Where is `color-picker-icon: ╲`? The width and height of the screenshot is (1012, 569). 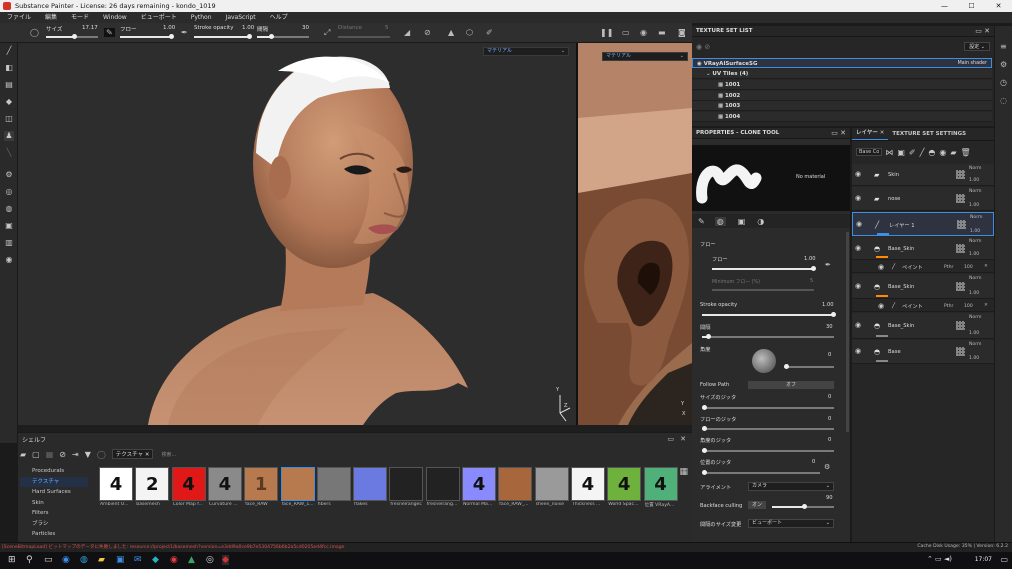 color-picker-icon: ╲ is located at coordinates (9, 153).